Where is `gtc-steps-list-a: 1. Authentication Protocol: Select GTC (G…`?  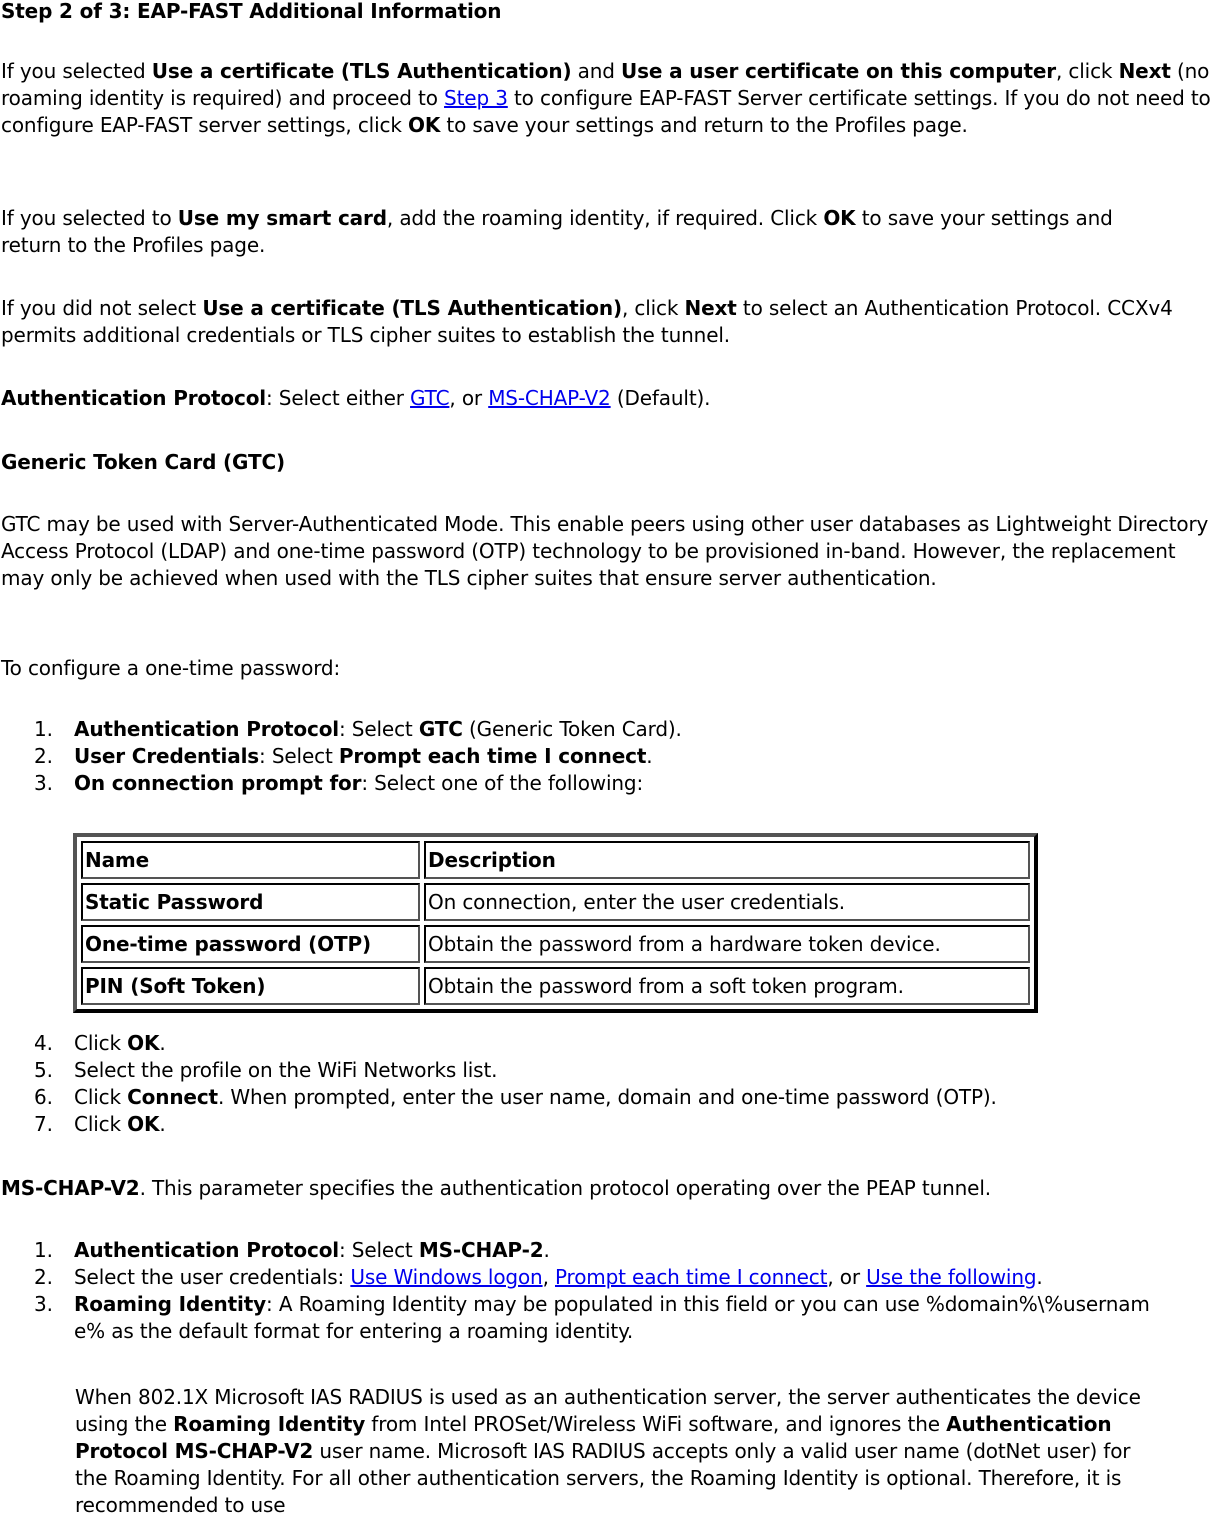 gtc-steps-list-a: 1. Authentication Protocol: Select GTC (G… is located at coordinates (616, 756).